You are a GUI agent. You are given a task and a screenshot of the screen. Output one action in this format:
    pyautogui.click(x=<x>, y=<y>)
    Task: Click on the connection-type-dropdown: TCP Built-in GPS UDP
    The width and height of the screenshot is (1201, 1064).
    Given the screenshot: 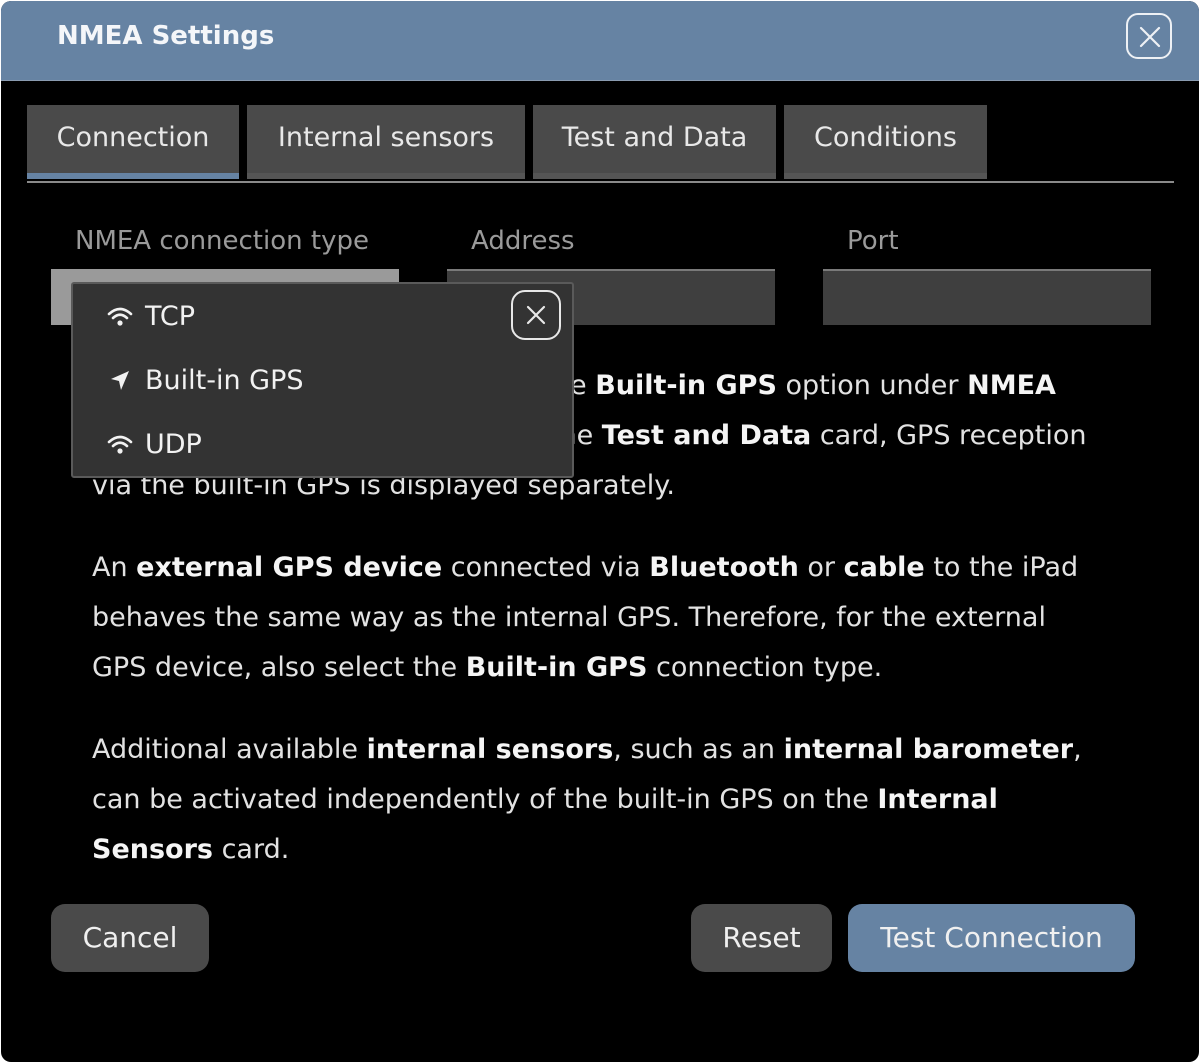 What is the action you would take?
    pyautogui.click(x=322, y=380)
    